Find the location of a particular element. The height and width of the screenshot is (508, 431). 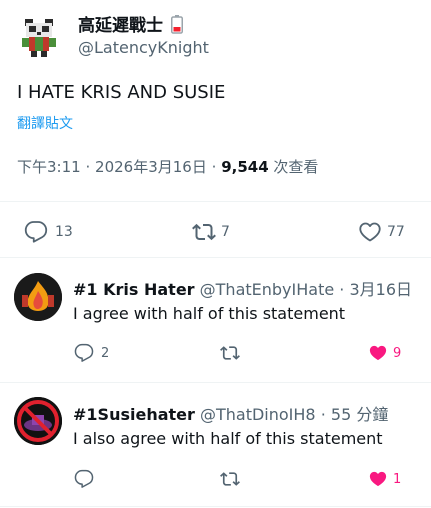

reply-count: 13 is located at coordinates (64, 232).